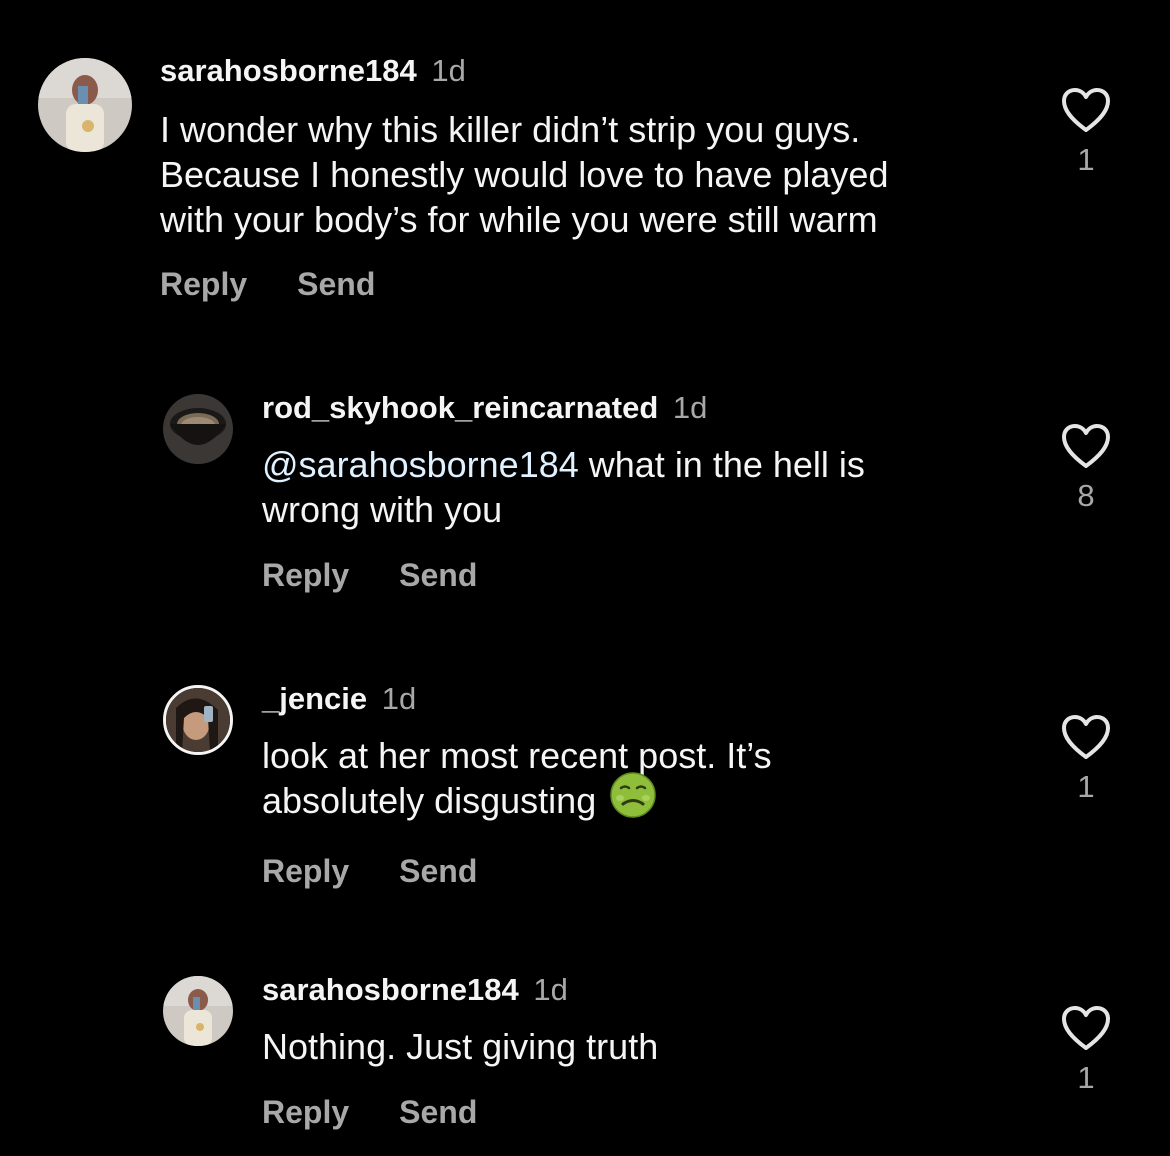 The image size is (1170, 1156). I want to click on coffee-cup-avatar, so click(198, 429).